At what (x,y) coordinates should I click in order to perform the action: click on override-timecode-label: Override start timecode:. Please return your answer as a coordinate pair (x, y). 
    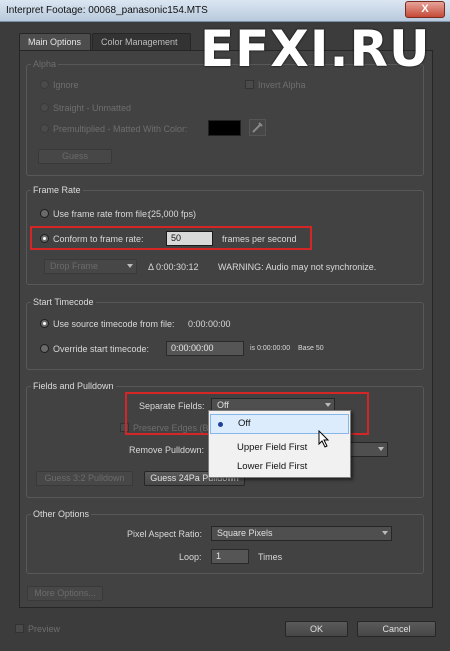
    Looking at the image, I should click on (101, 349).